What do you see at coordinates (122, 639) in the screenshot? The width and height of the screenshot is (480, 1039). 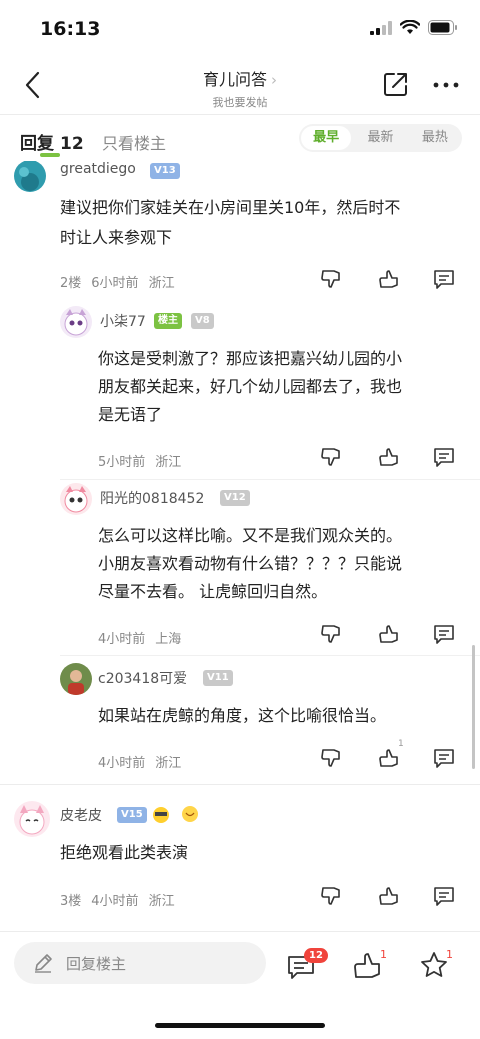 I see `reply-time: 4小时前` at bounding box center [122, 639].